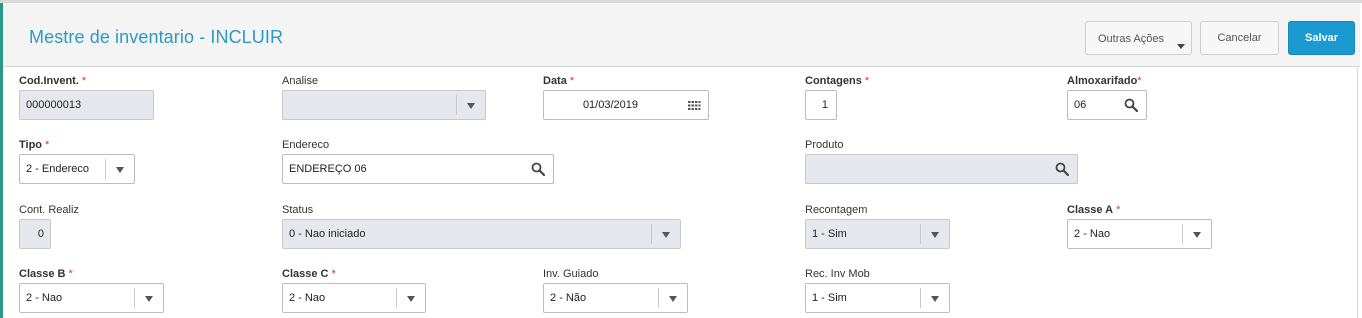  I want to click on endereco-field: ENDEREÇO 06, so click(418, 169).